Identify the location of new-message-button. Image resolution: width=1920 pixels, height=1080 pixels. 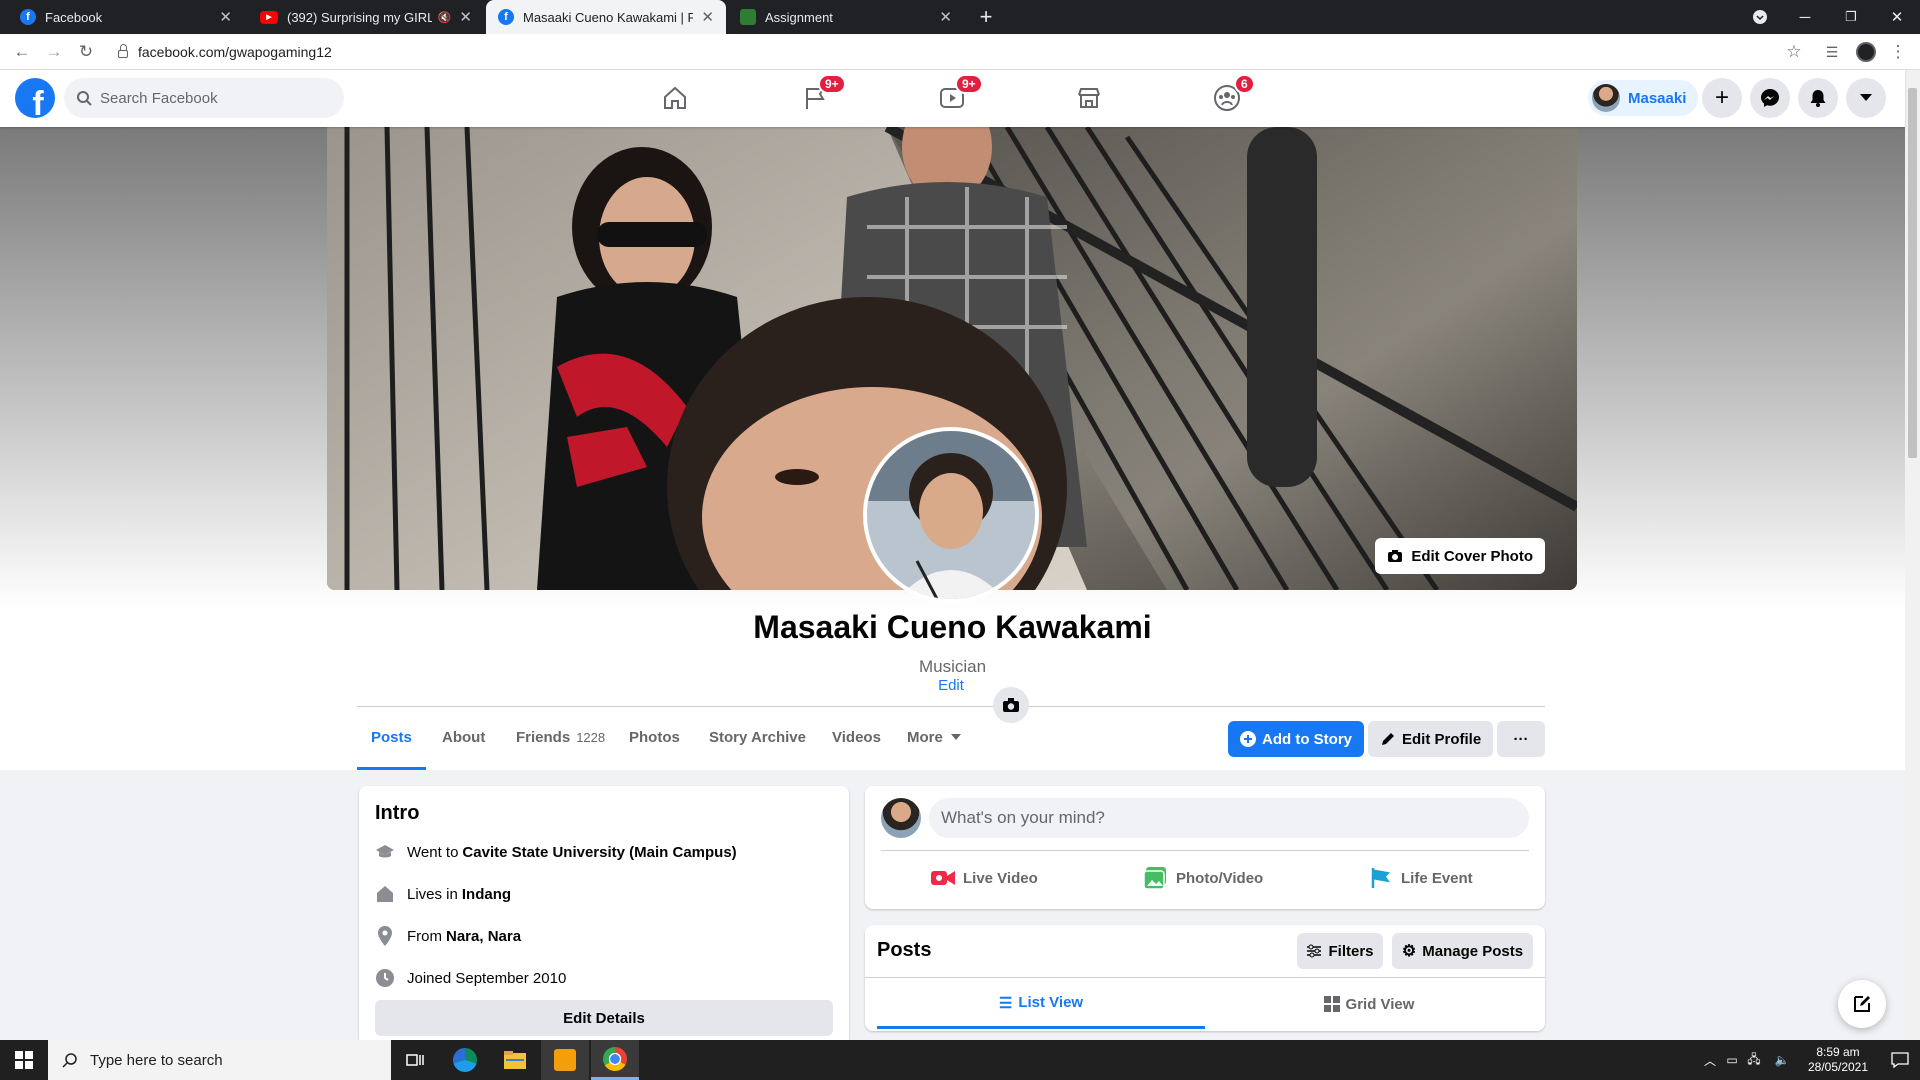
(1862, 1004).